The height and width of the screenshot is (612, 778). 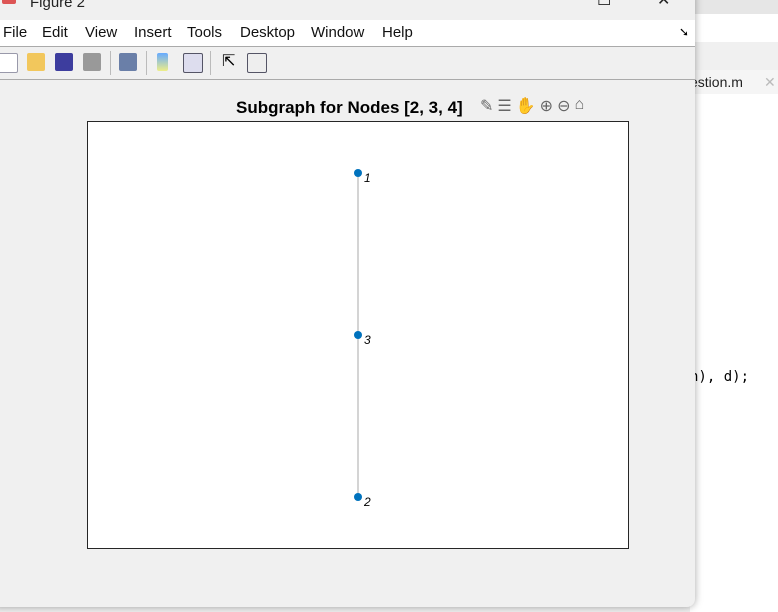 What do you see at coordinates (716, 82) in the screenshot?
I see `editor-tab-label: estion.m` at bounding box center [716, 82].